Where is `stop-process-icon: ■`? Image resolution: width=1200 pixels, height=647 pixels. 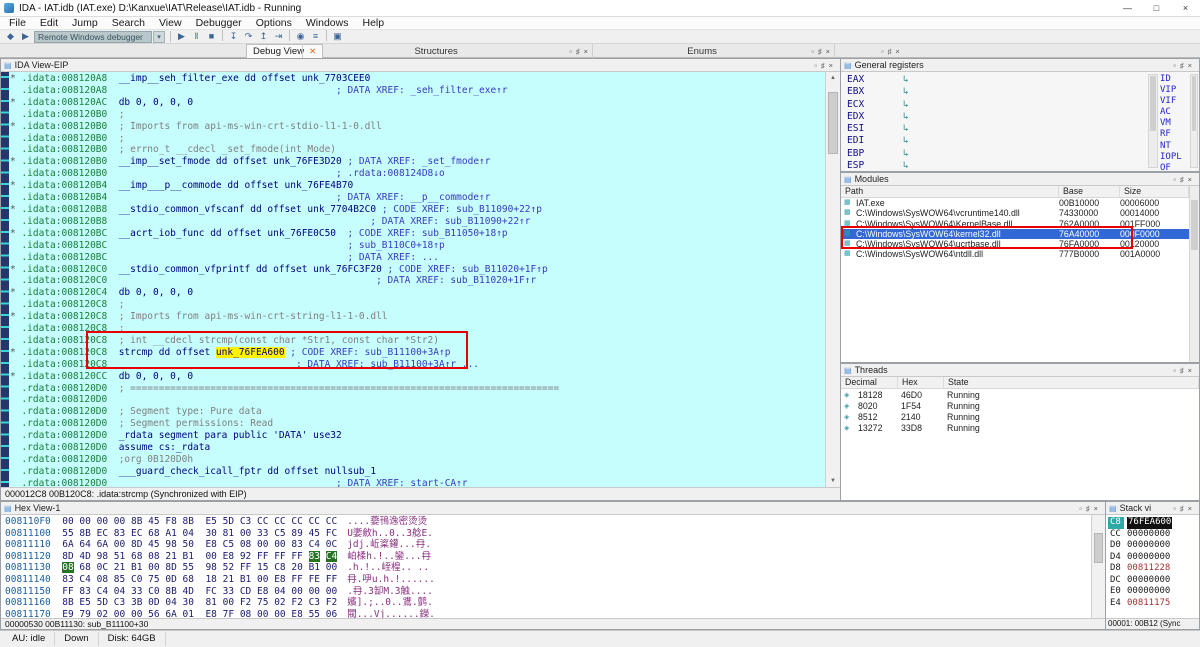 stop-process-icon: ■ is located at coordinates (211, 36).